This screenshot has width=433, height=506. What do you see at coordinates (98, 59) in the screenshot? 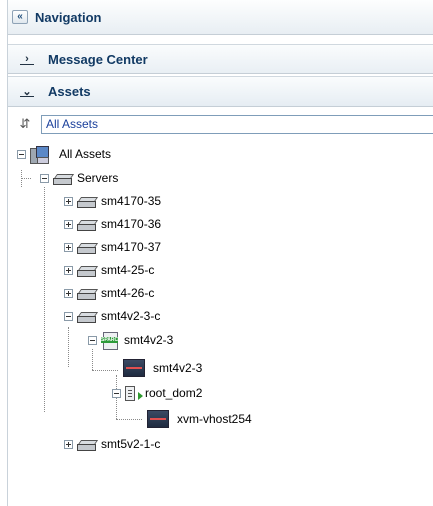
I see `message-center-label: Message Center` at bounding box center [98, 59].